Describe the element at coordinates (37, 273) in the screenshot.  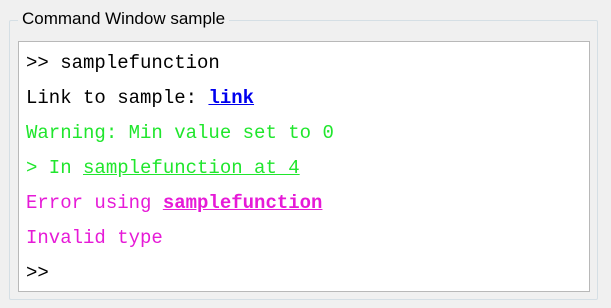
I see `command-prompt: >>` at that location.